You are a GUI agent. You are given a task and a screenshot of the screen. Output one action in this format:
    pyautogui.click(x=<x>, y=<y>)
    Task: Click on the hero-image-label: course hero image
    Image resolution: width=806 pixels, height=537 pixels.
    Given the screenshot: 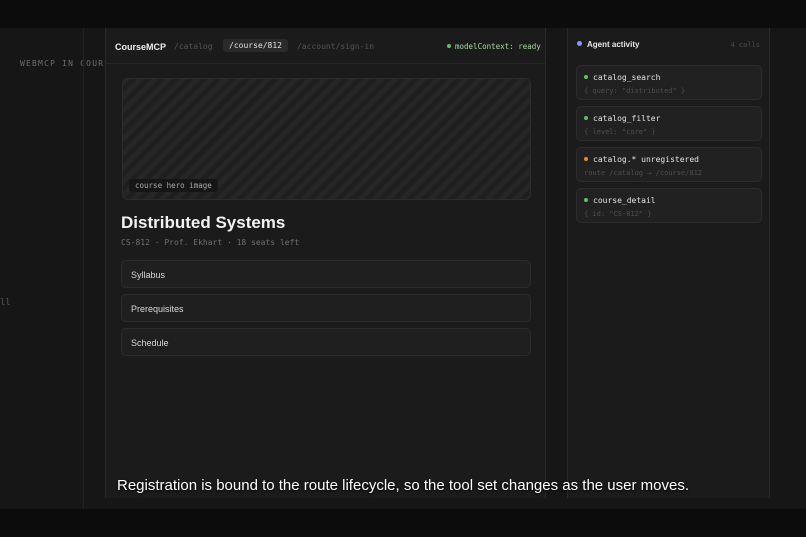 What is the action you would take?
    pyautogui.click(x=173, y=185)
    